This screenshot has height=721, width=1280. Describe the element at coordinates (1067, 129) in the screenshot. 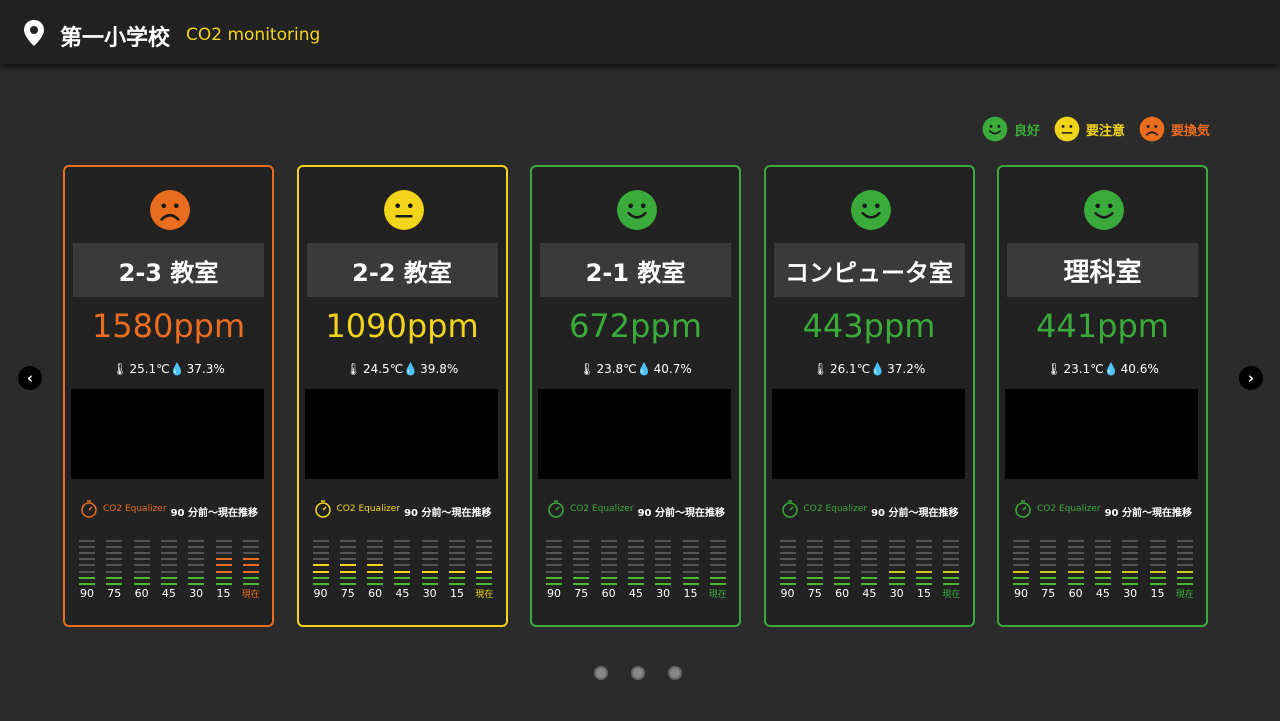

I see `caution-face-icon` at that location.